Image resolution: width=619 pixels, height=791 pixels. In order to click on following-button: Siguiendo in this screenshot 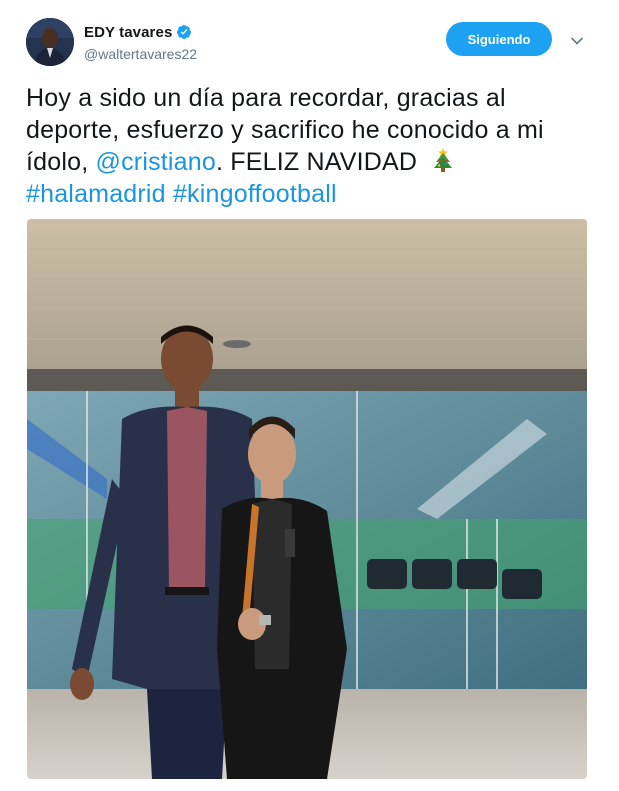, I will do `click(499, 39)`.